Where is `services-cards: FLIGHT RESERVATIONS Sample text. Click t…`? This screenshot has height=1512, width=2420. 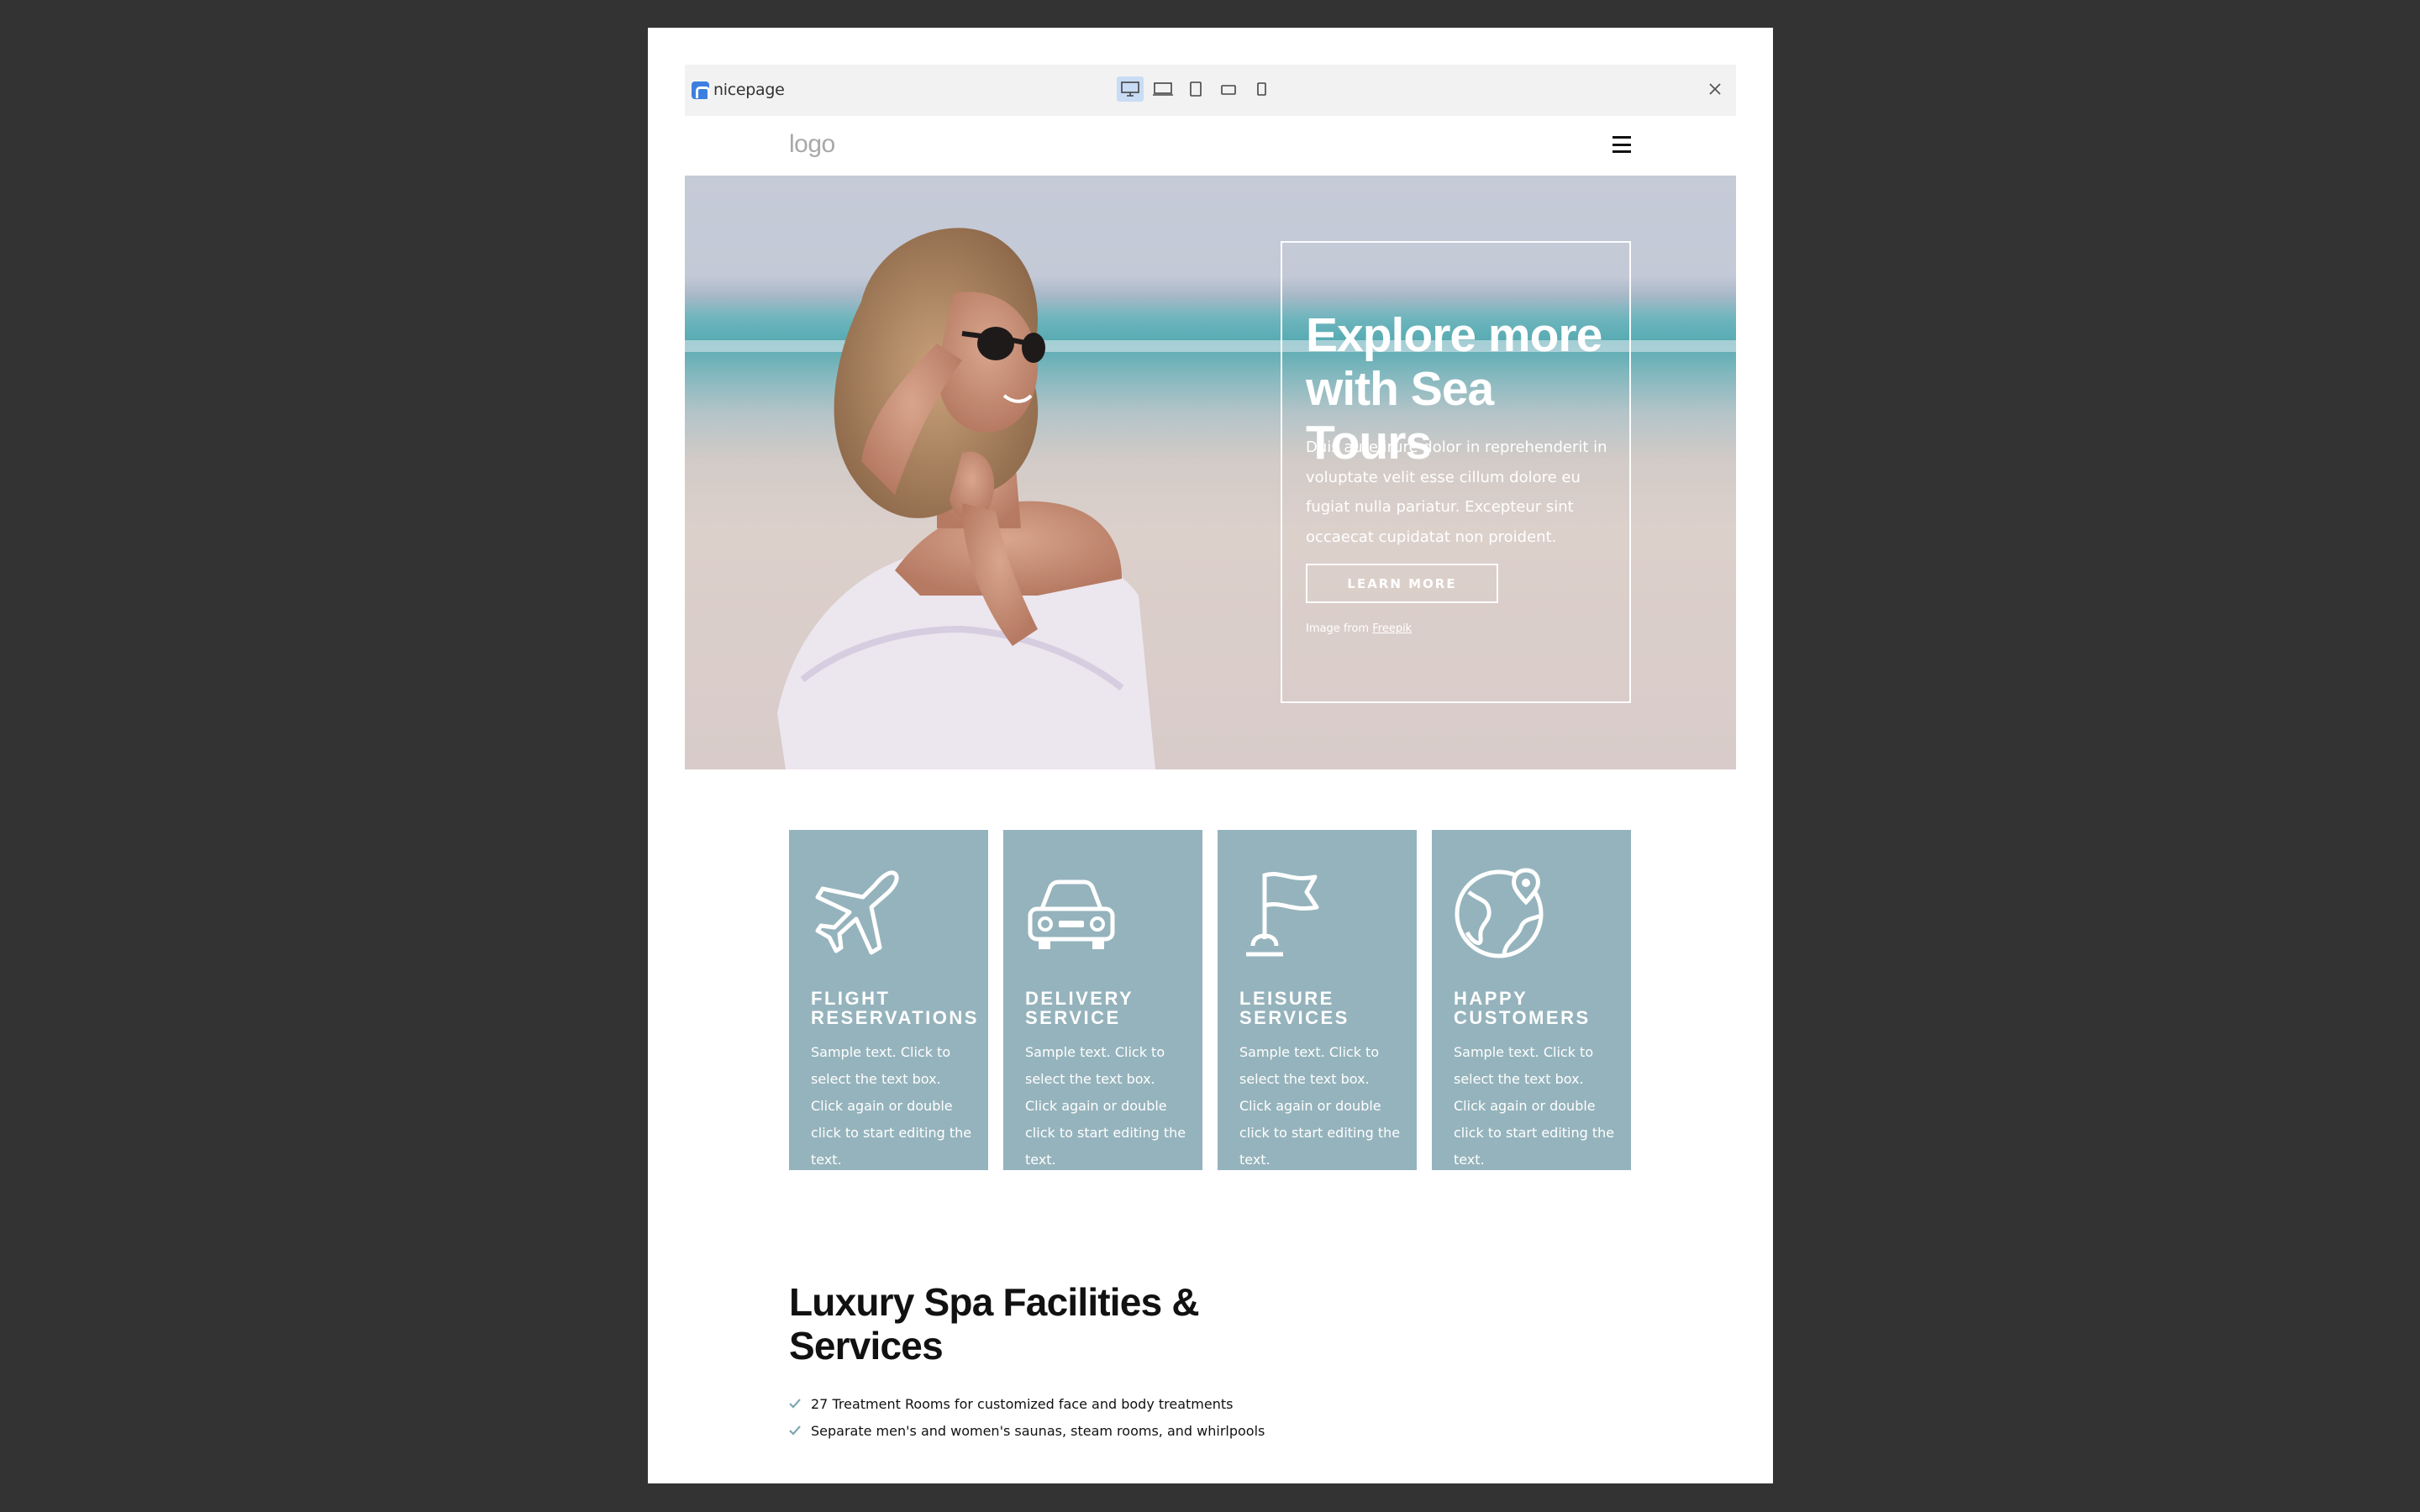 services-cards: FLIGHT RESERVATIONS Sample text. Click t… is located at coordinates (1210, 1000).